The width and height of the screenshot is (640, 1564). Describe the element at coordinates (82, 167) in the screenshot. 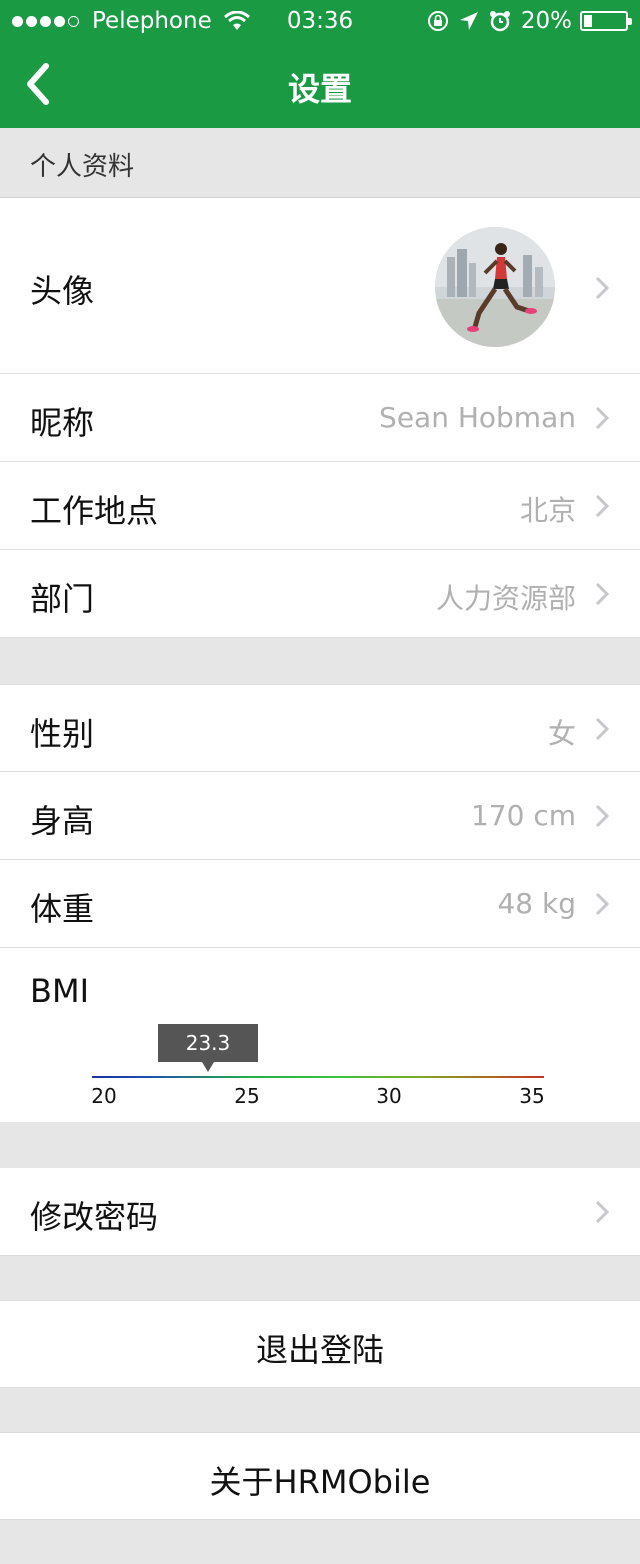

I see `section-header-label: 个人资料` at that location.